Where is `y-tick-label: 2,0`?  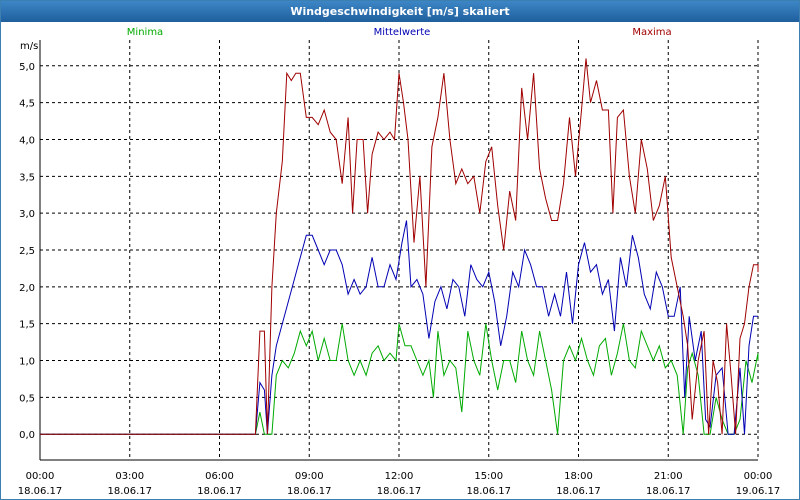 y-tick-label: 2,0 is located at coordinates (27, 288).